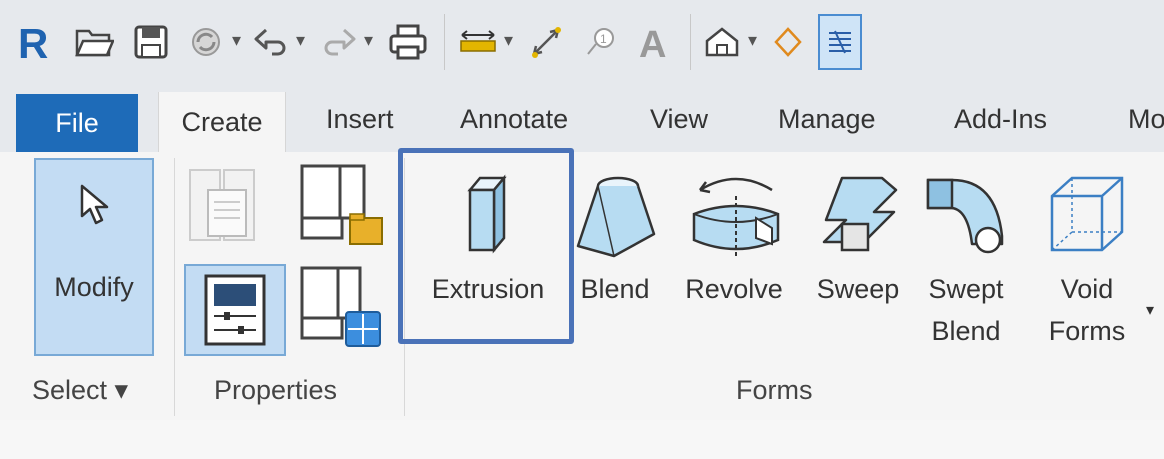 The width and height of the screenshot is (1164, 459). I want to click on void-forms-label: Void Forms, so click(1087, 310).